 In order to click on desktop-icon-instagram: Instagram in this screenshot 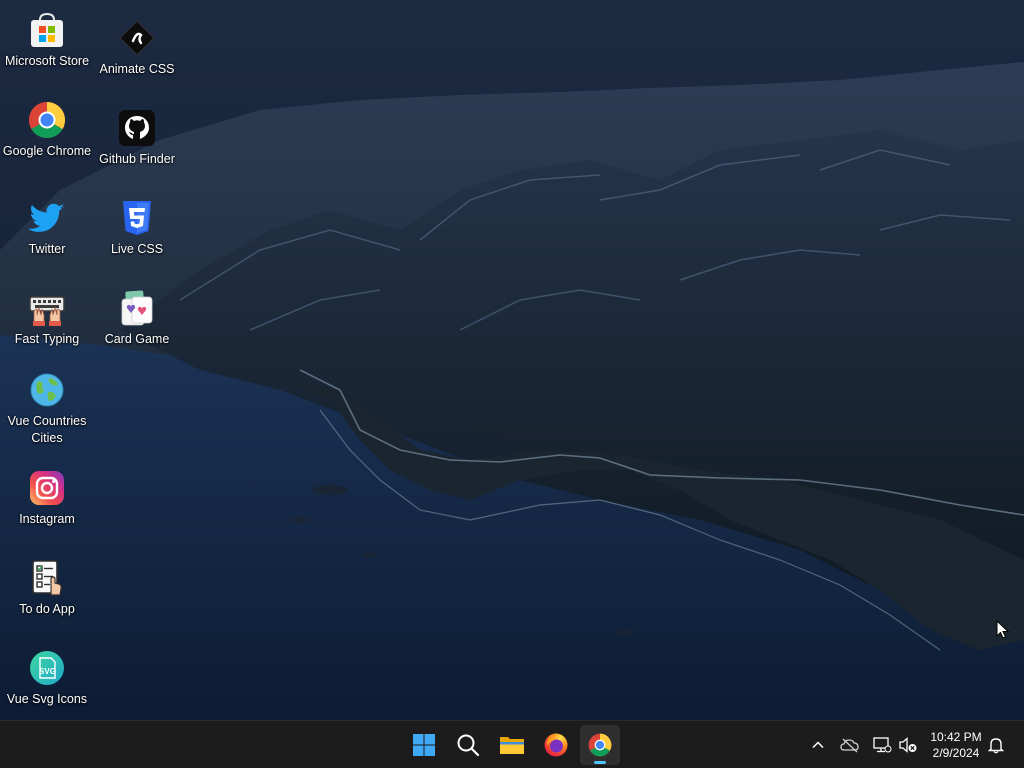, I will do `click(47, 509)`.